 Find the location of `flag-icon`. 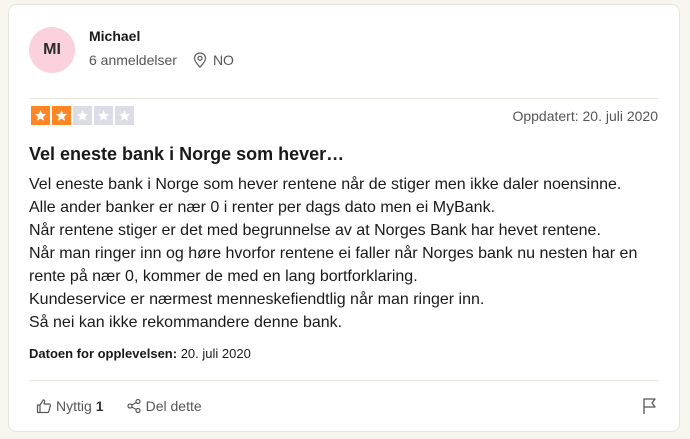

flag-icon is located at coordinates (649, 406).